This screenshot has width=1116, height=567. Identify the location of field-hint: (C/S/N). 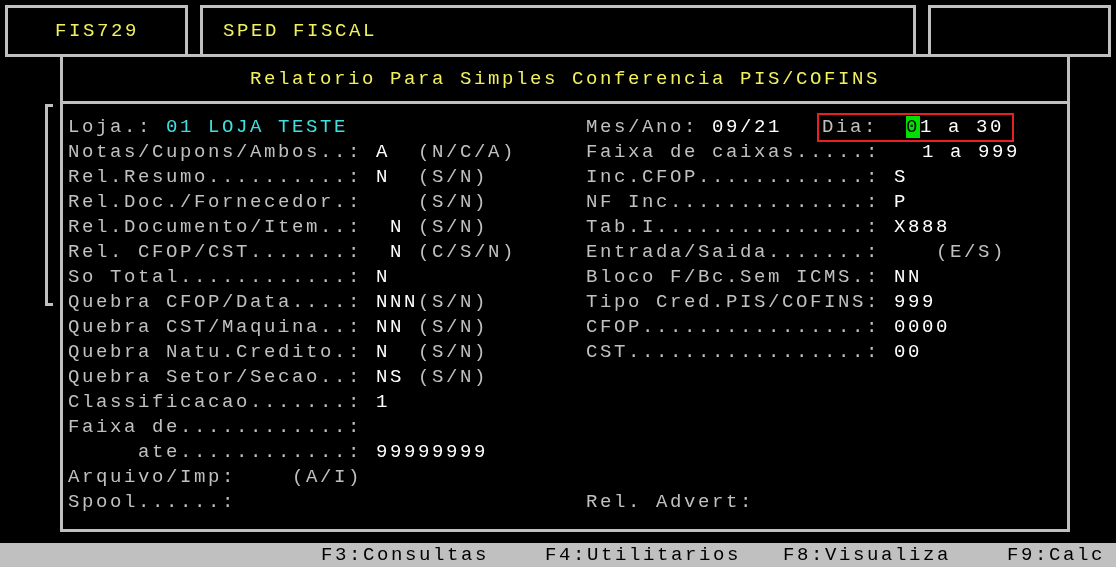
(467, 252).